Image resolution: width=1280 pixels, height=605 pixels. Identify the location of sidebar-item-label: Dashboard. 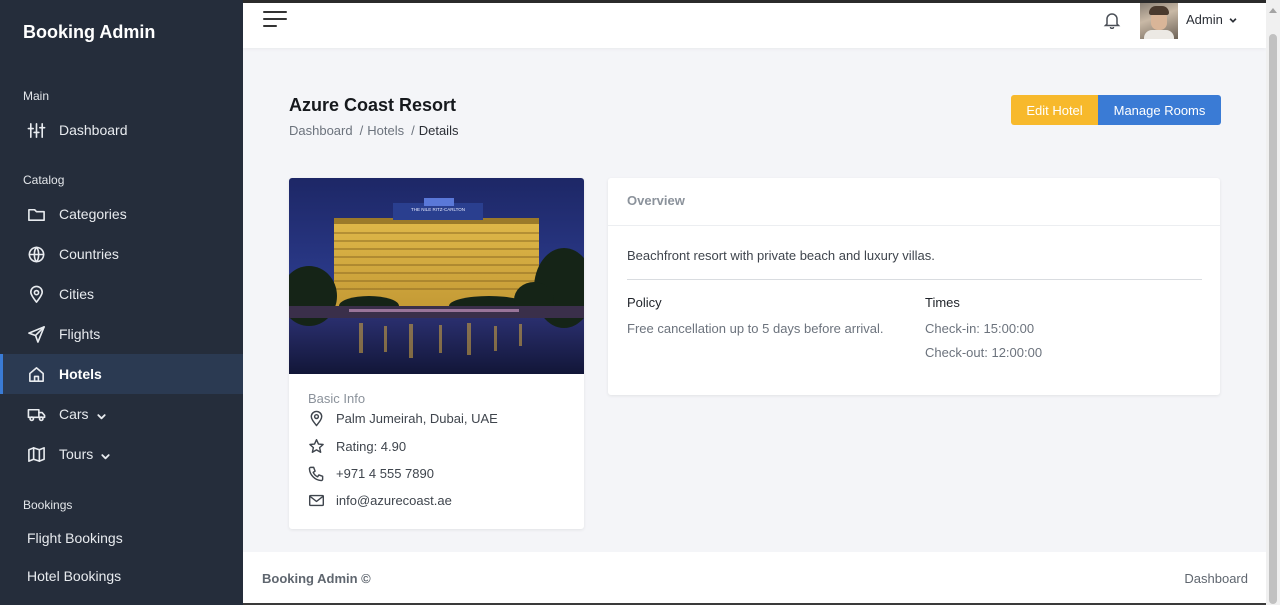
(93, 130).